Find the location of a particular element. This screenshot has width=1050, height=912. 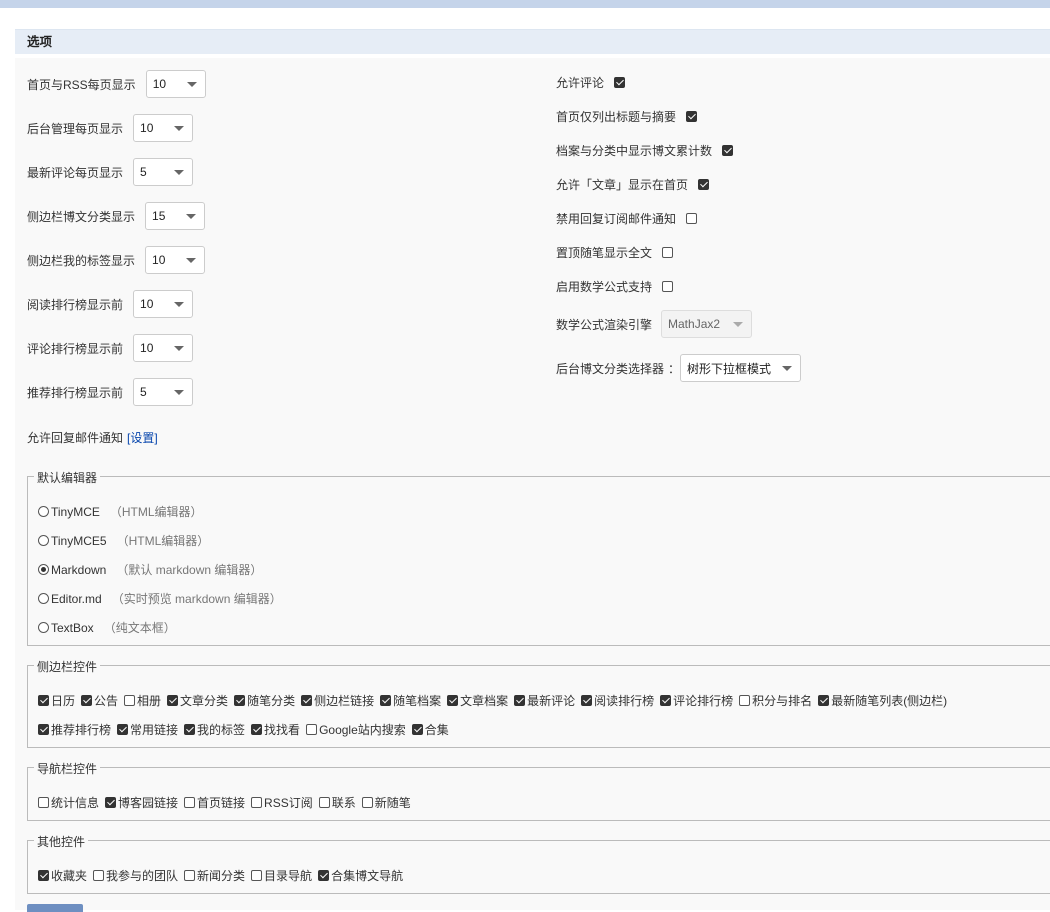

other-news-category-option: 新闻分类 is located at coordinates (214, 875).